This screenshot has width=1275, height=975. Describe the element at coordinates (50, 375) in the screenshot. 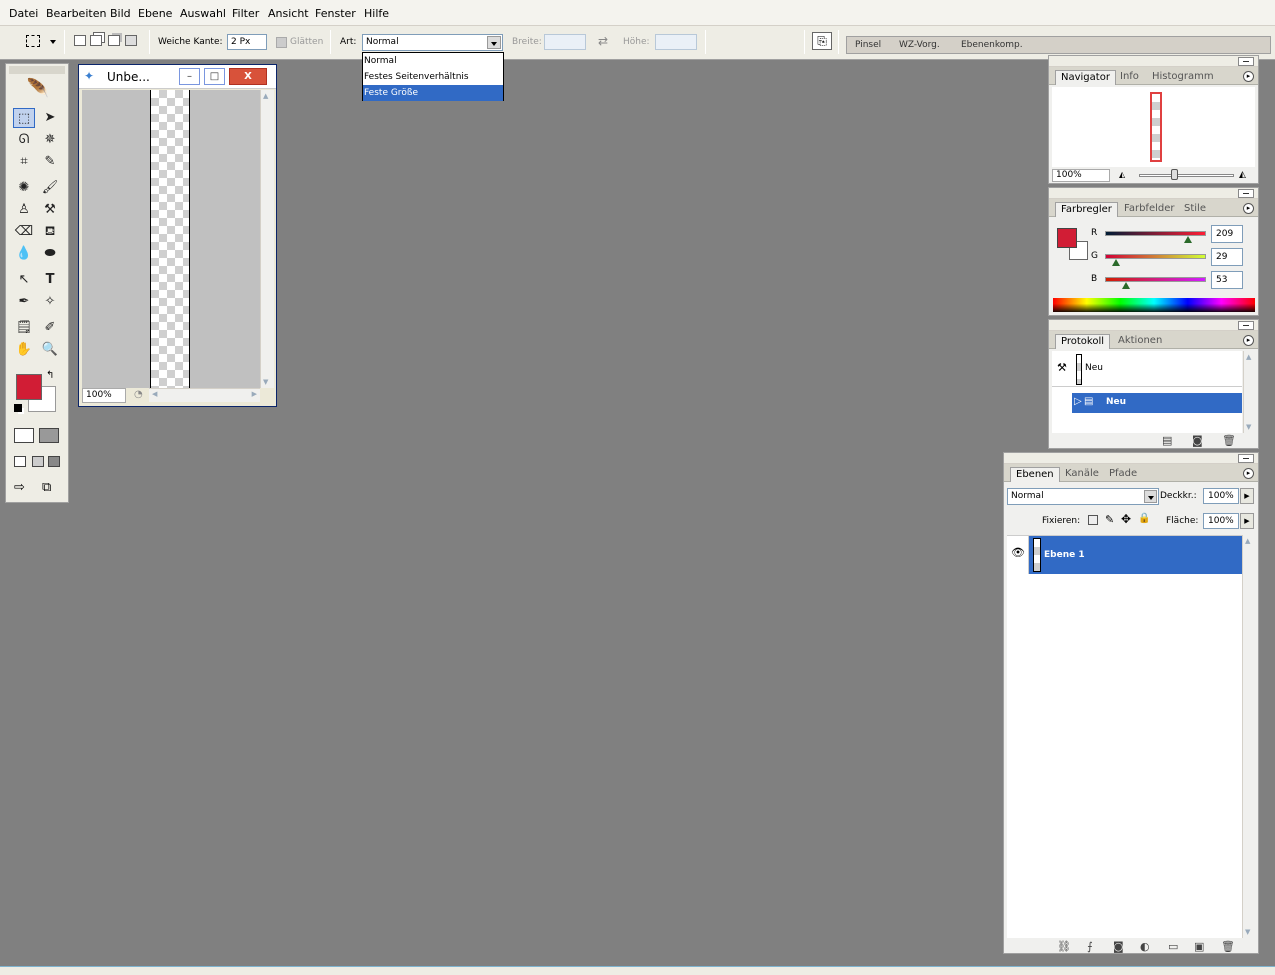

I see `swap-colors-icon: ↰` at that location.